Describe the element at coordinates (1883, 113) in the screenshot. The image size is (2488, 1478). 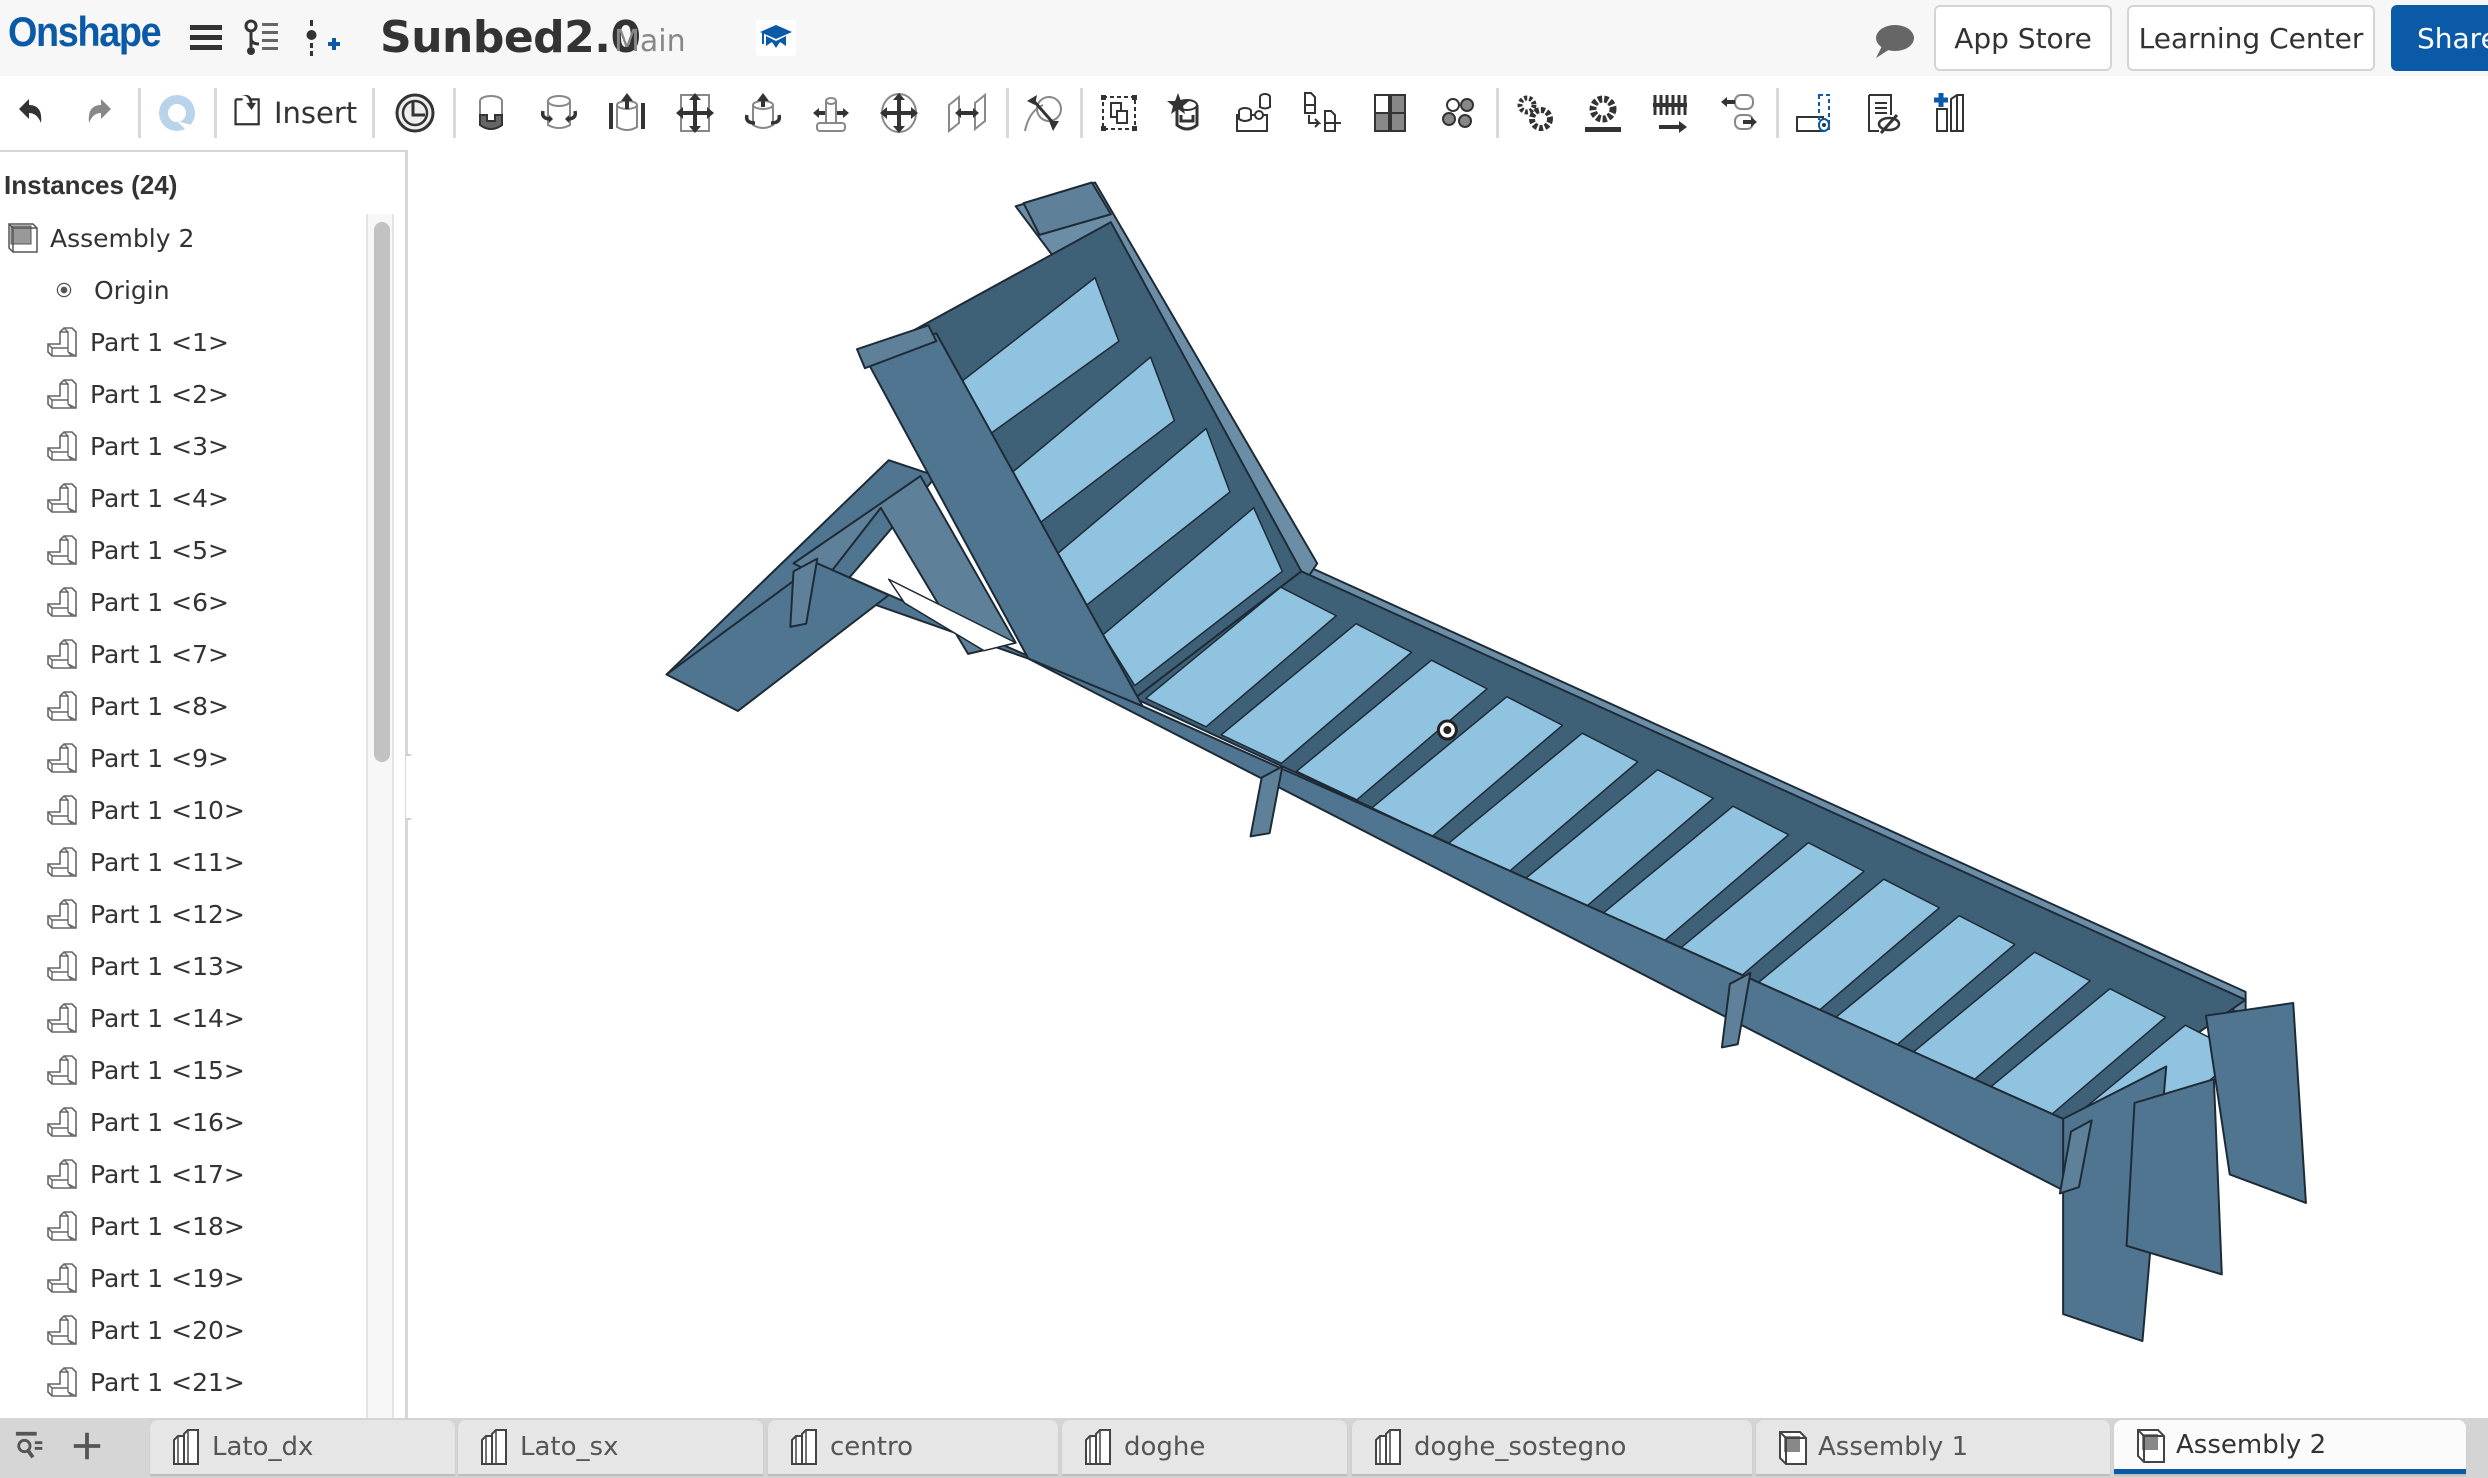
I see `display-states-icon` at that location.